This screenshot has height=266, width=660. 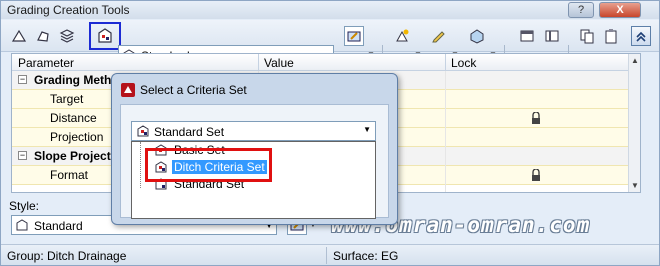 What do you see at coordinates (439, 36) in the screenshot?
I see `edit-grading-icon` at bounding box center [439, 36].